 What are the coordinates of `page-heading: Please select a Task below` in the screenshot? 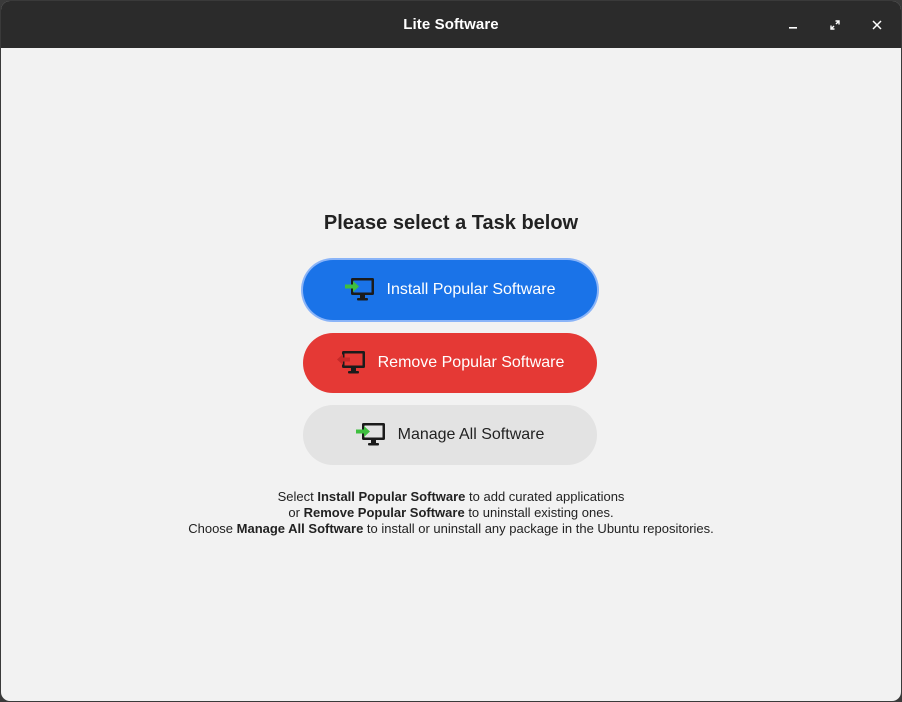 It's located at (451, 223).